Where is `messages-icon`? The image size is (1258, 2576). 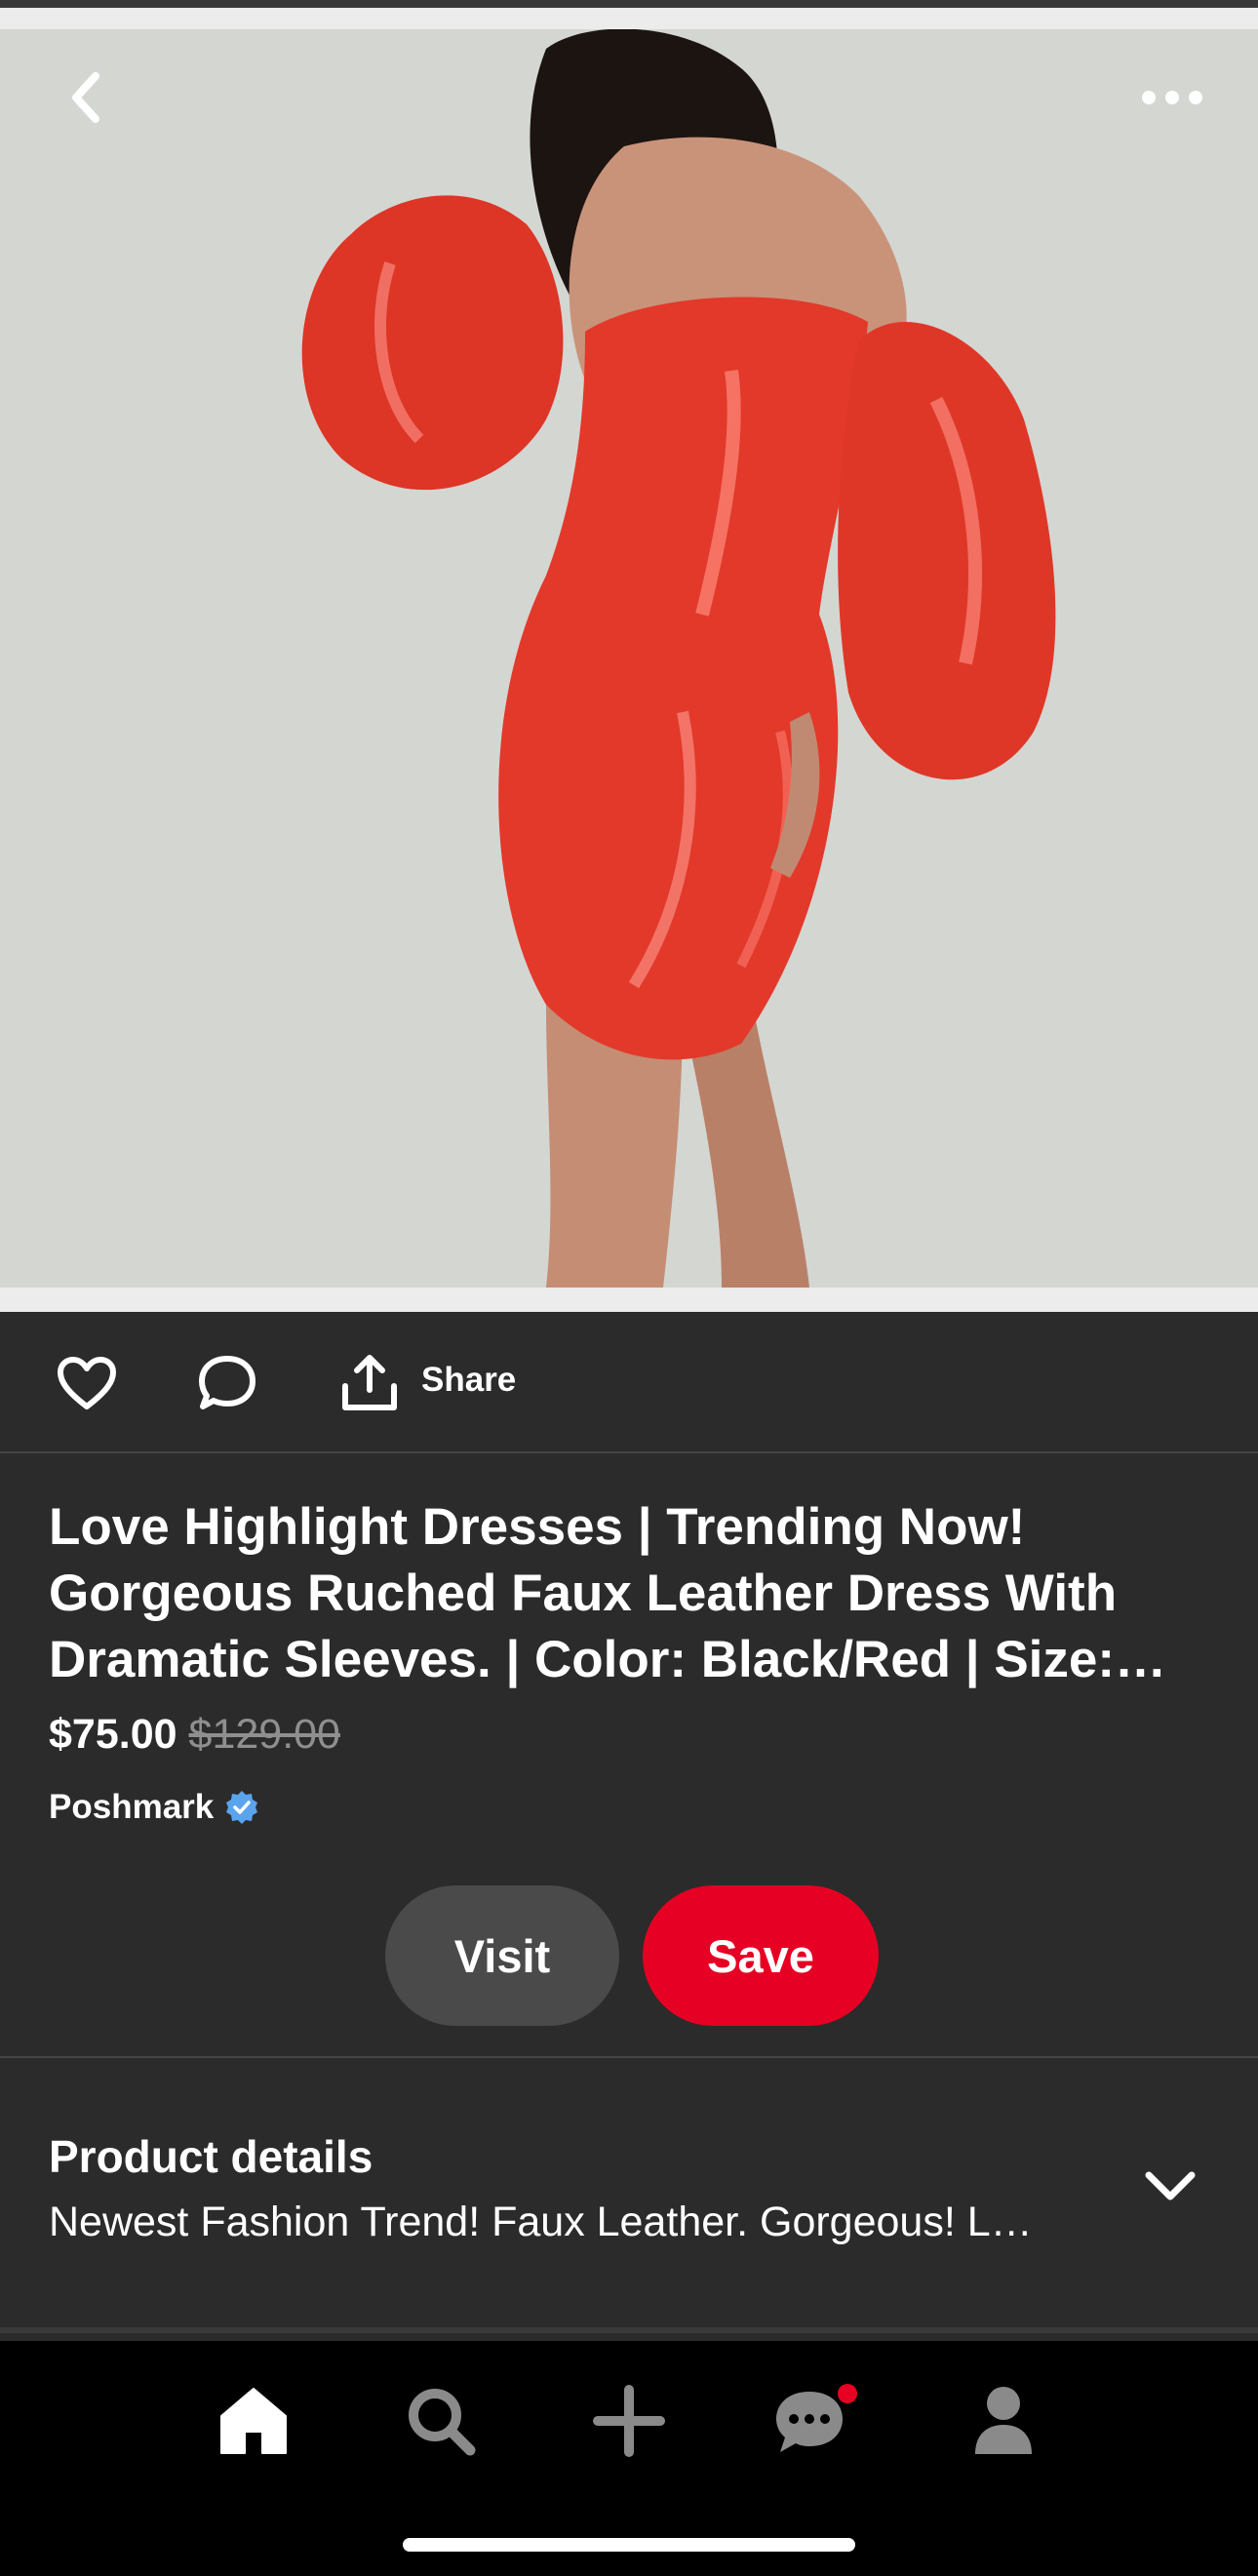
messages-icon is located at coordinates (816, 2418).